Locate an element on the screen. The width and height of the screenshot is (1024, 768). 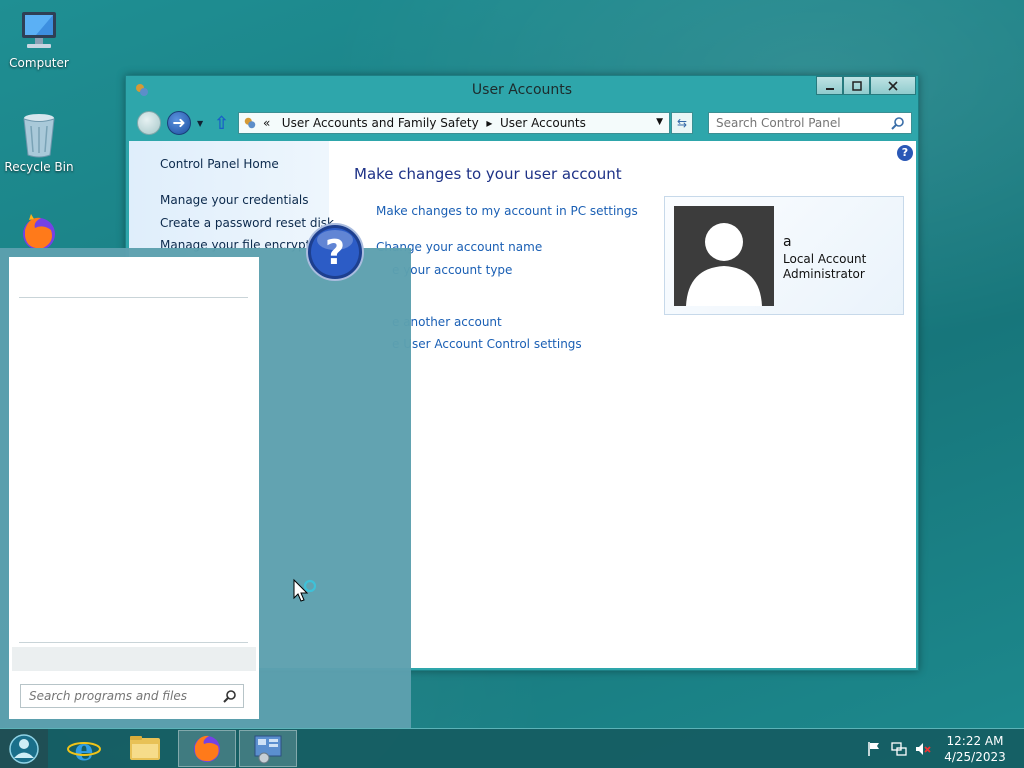
user-silhouette-icon is located at coordinates (724, 264).